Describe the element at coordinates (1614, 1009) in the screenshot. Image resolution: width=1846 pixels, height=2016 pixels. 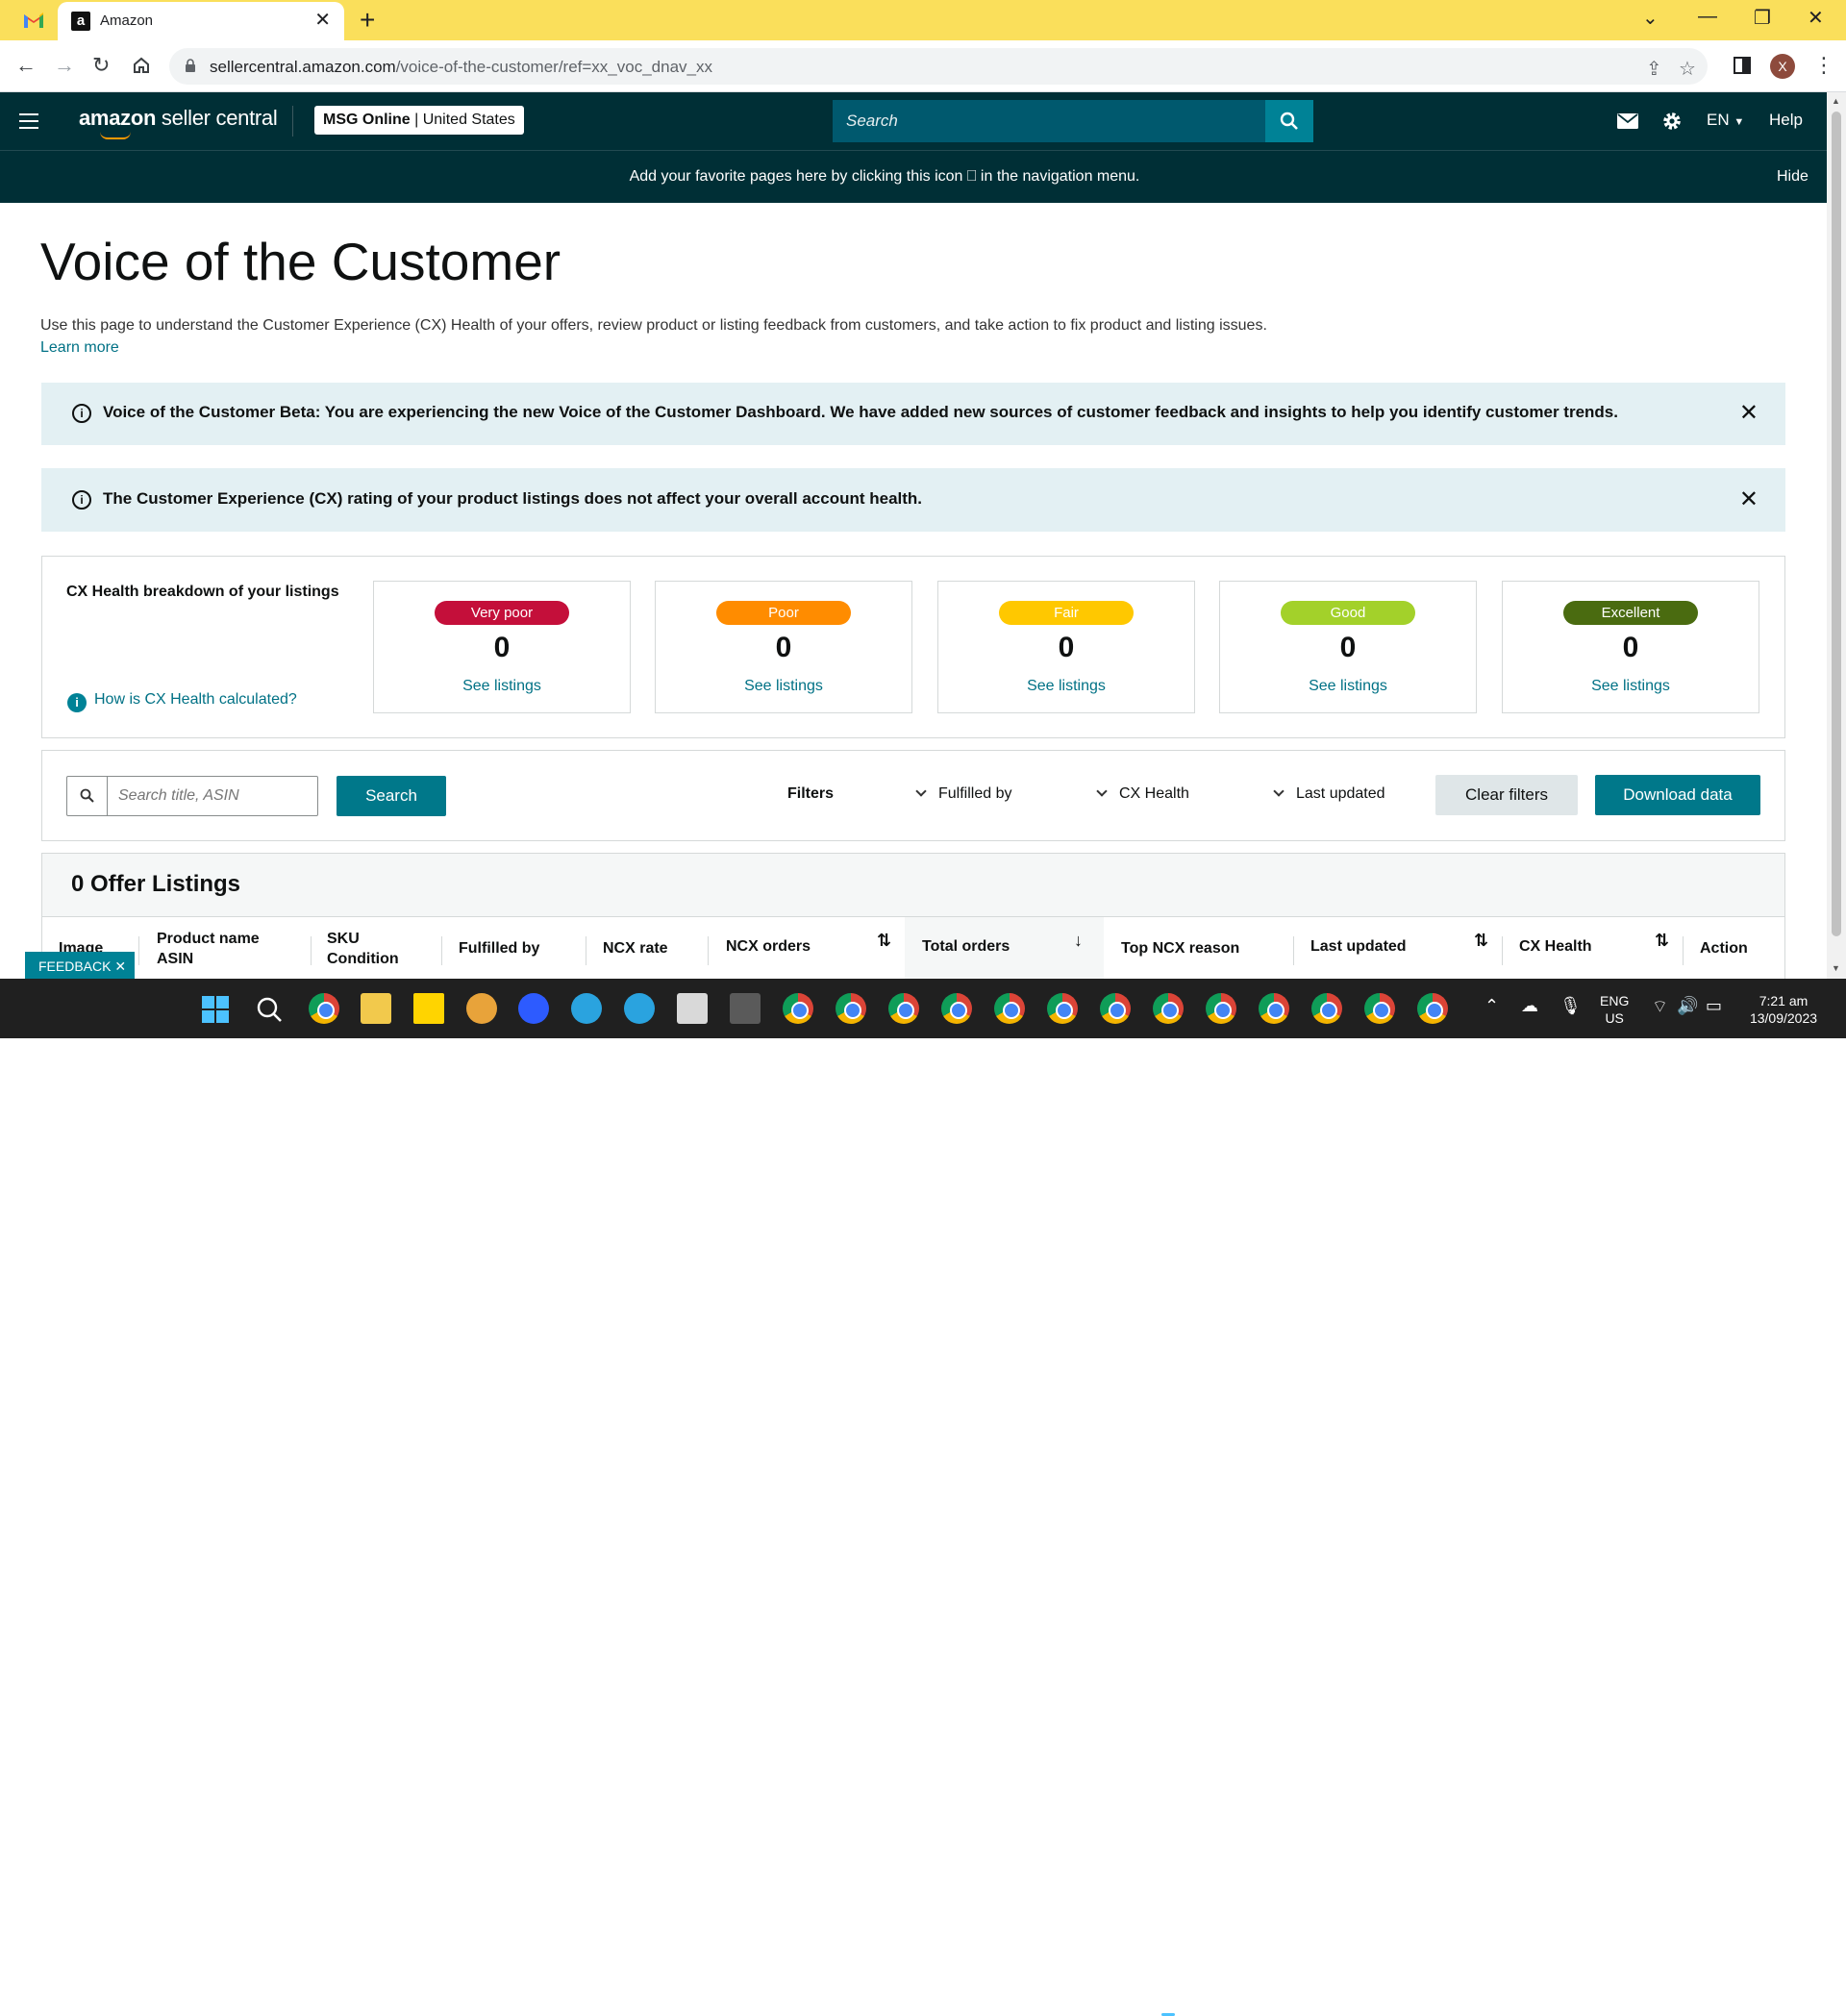
I see `language-indicator: ENG US` at that location.